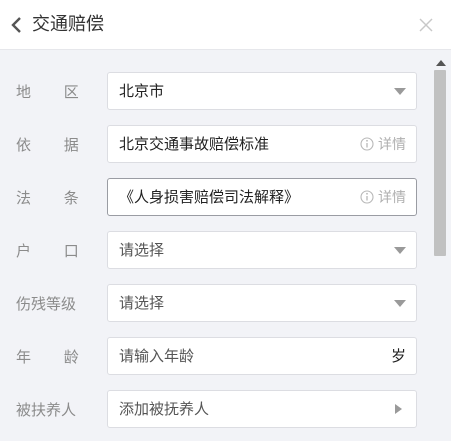 This screenshot has height=441, width=451. I want to click on scrollbar-thumb, so click(440, 163).